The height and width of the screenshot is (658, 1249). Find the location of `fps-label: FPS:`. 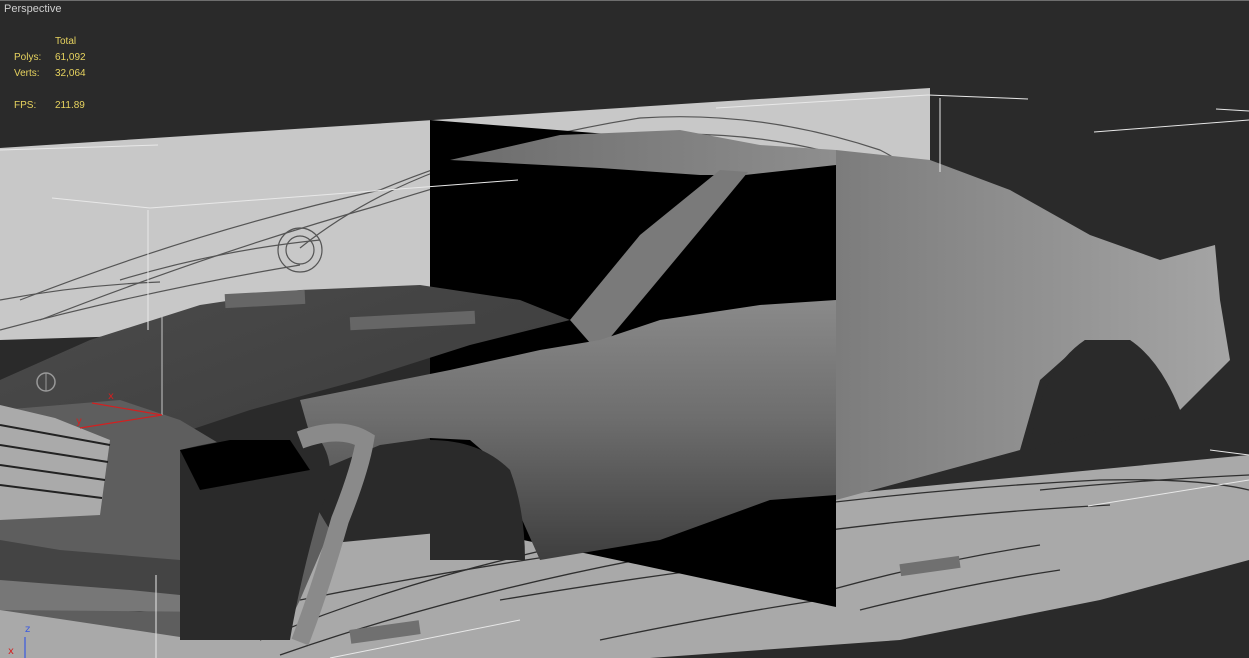

fps-label: FPS: is located at coordinates (25, 105).